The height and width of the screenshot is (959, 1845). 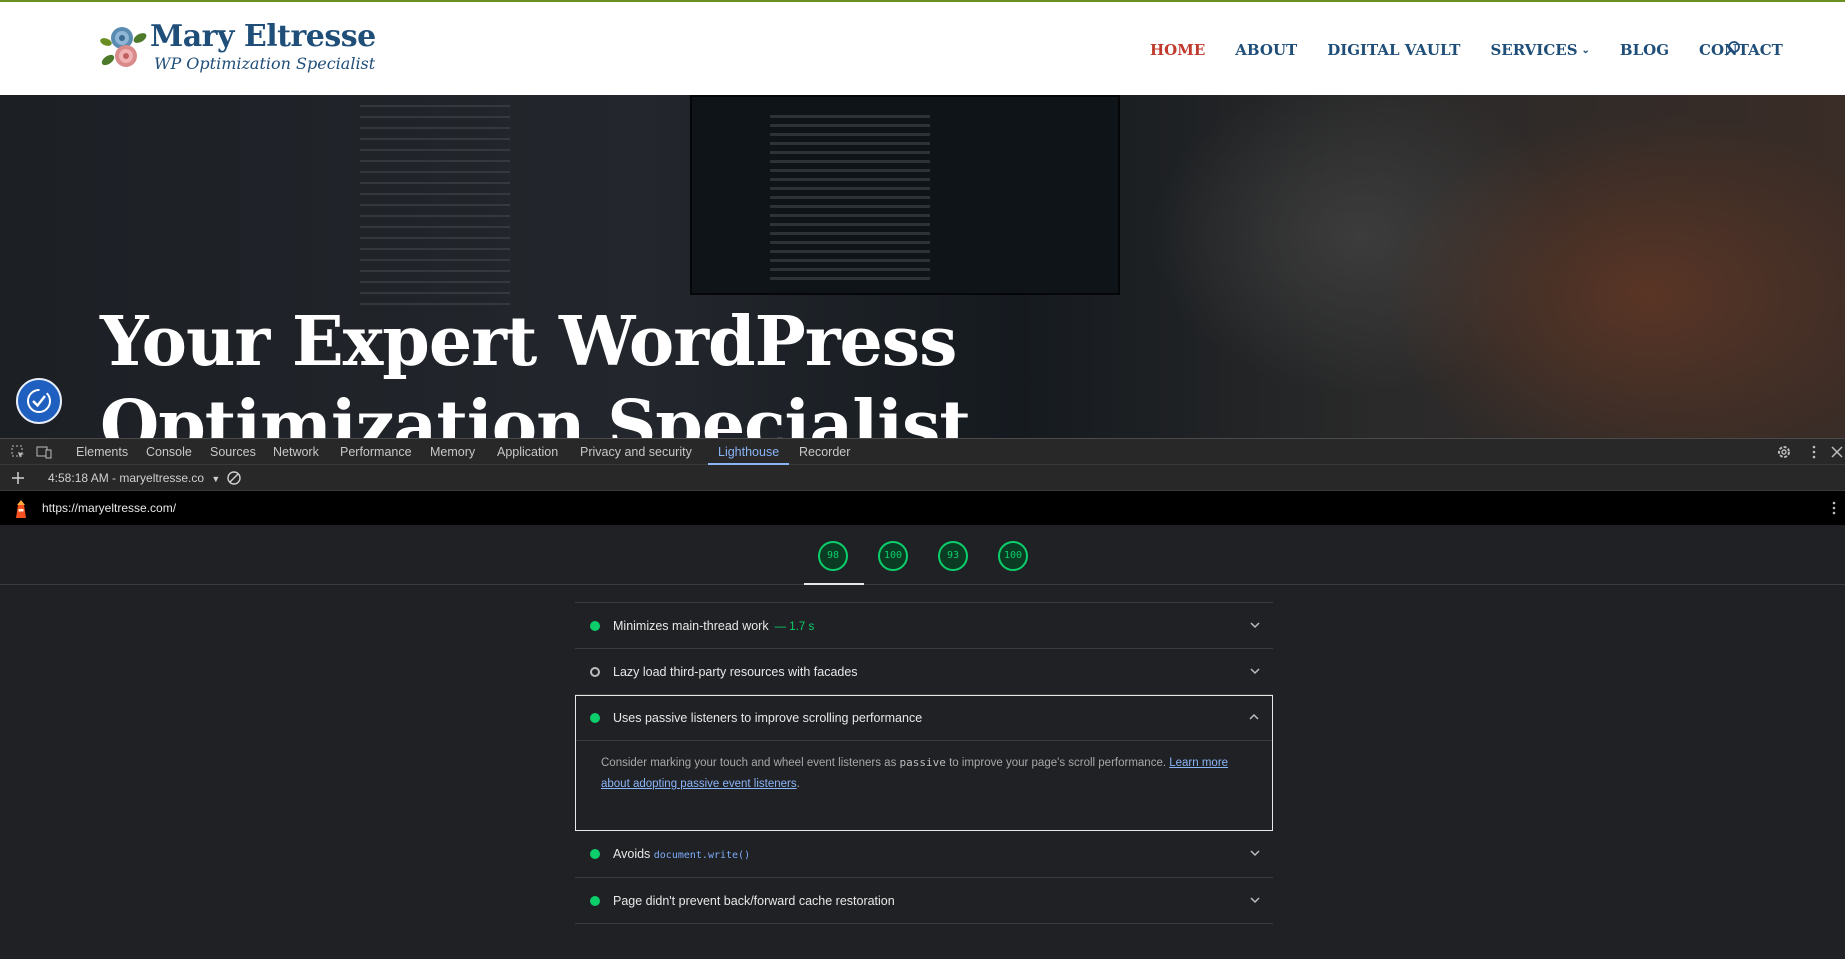 I want to click on tab-network: Network, so click(x=296, y=452).